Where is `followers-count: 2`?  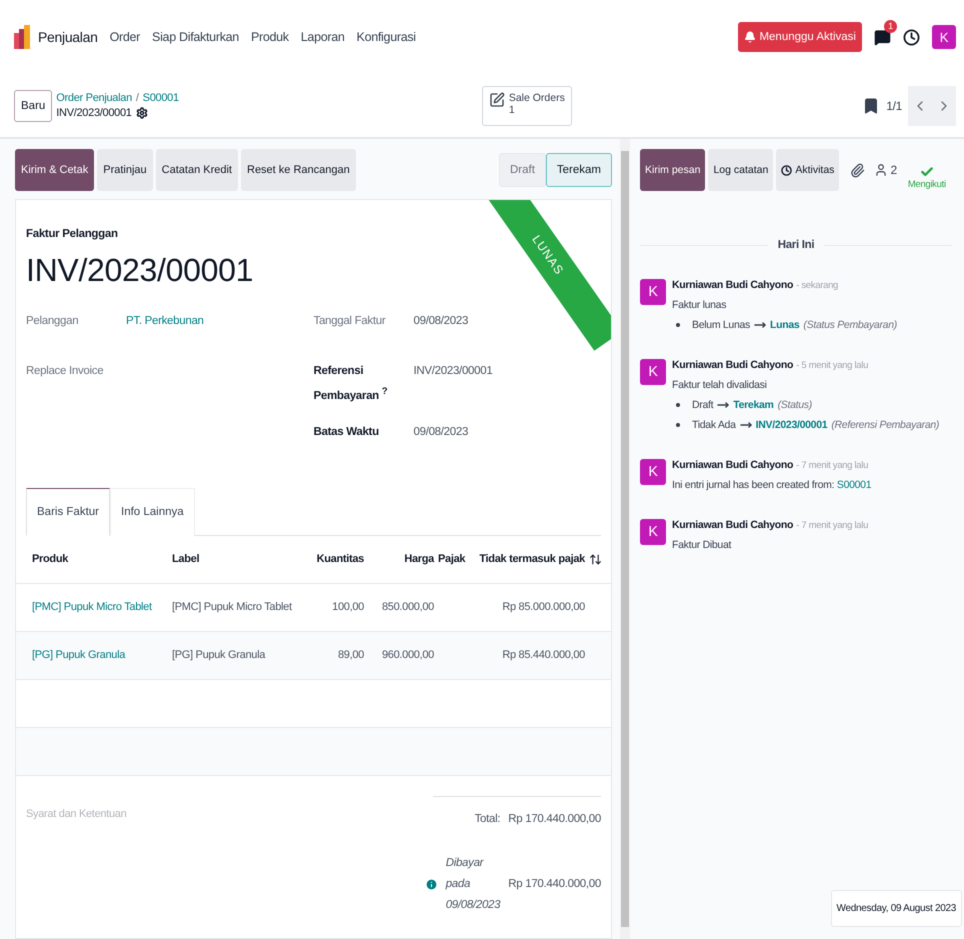
followers-count: 2 is located at coordinates (885, 170).